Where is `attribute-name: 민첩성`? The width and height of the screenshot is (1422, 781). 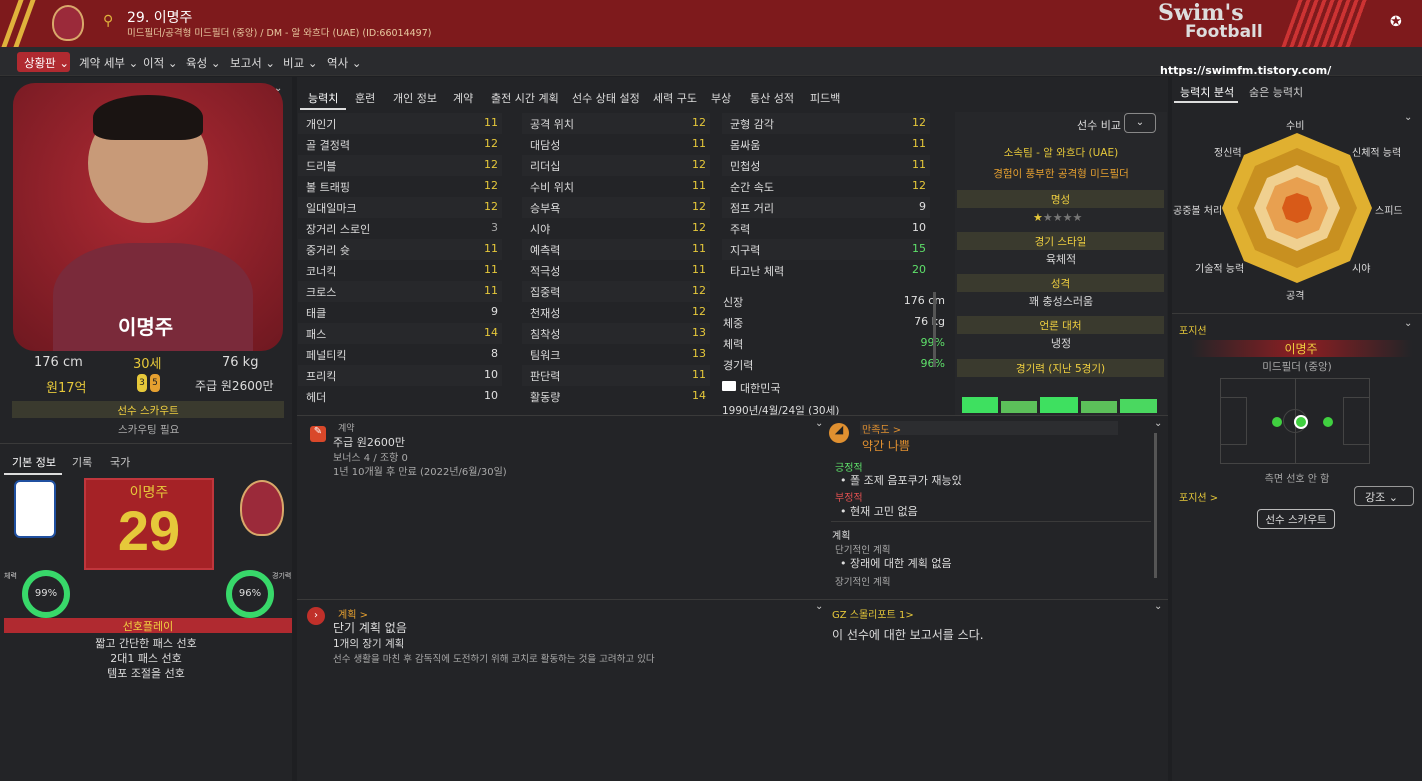 attribute-name: 민첩성 is located at coordinates (745, 166).